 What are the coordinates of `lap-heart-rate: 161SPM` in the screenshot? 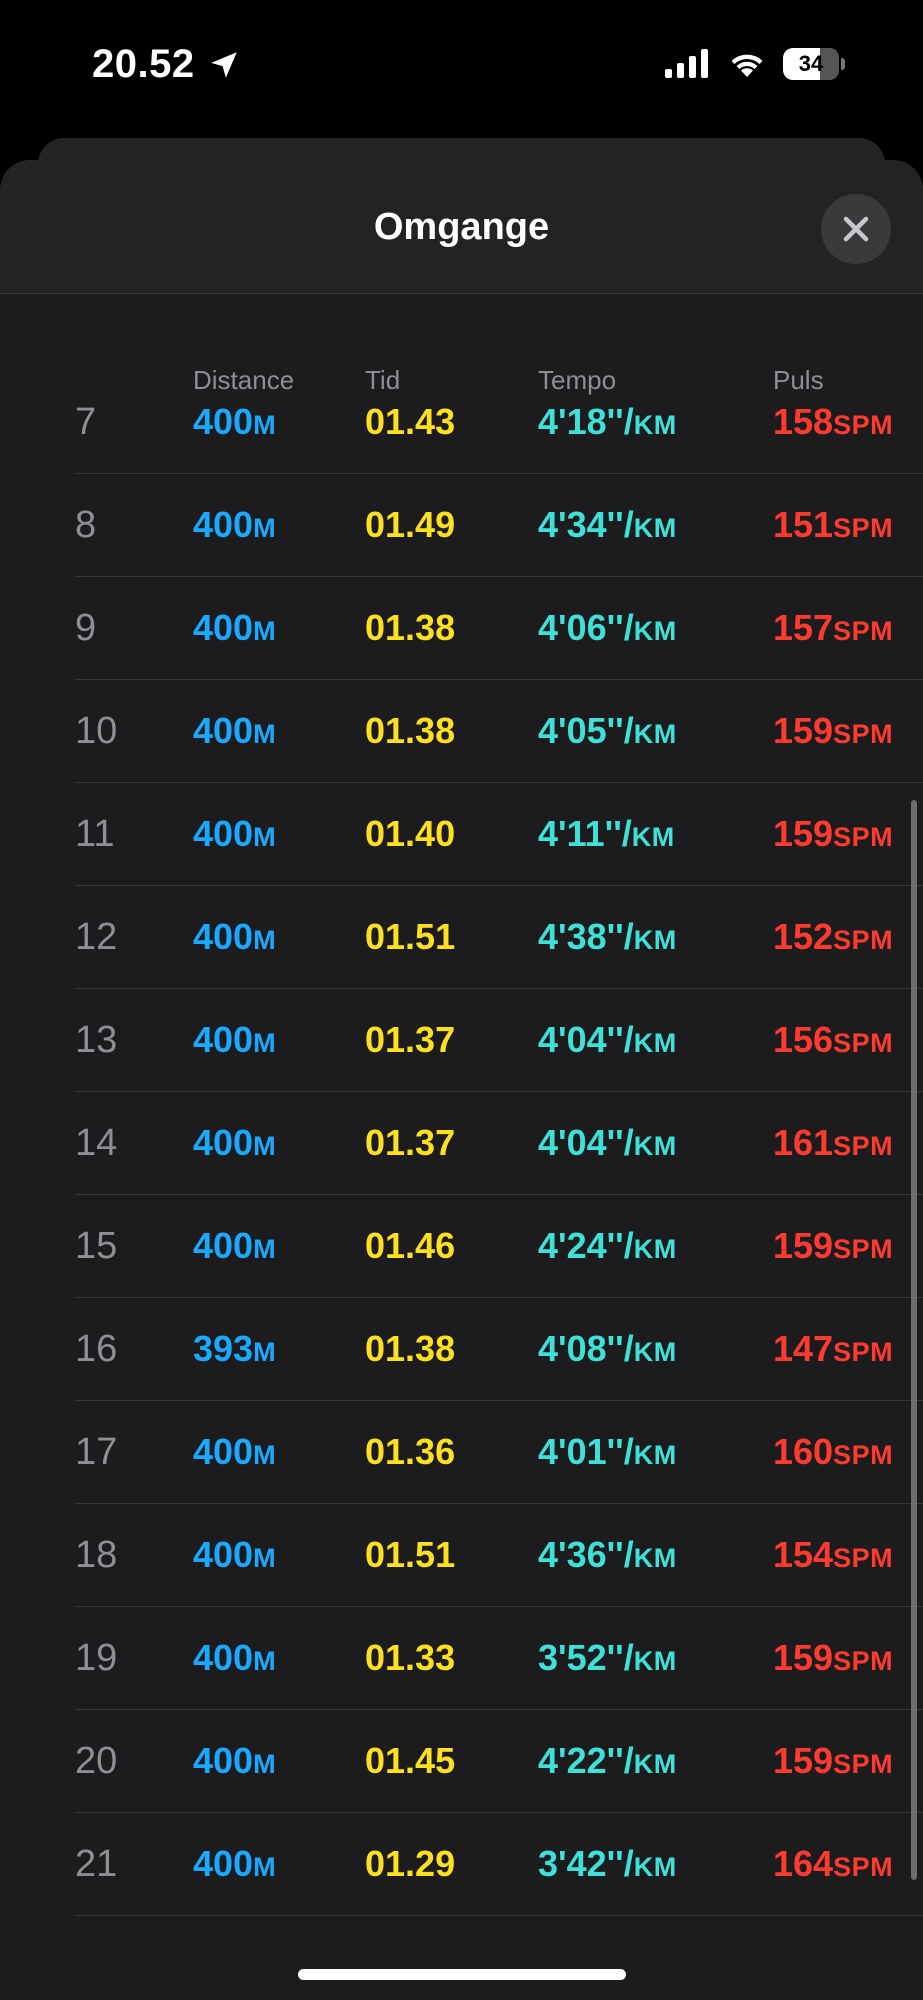 It's located at (833, 1143).